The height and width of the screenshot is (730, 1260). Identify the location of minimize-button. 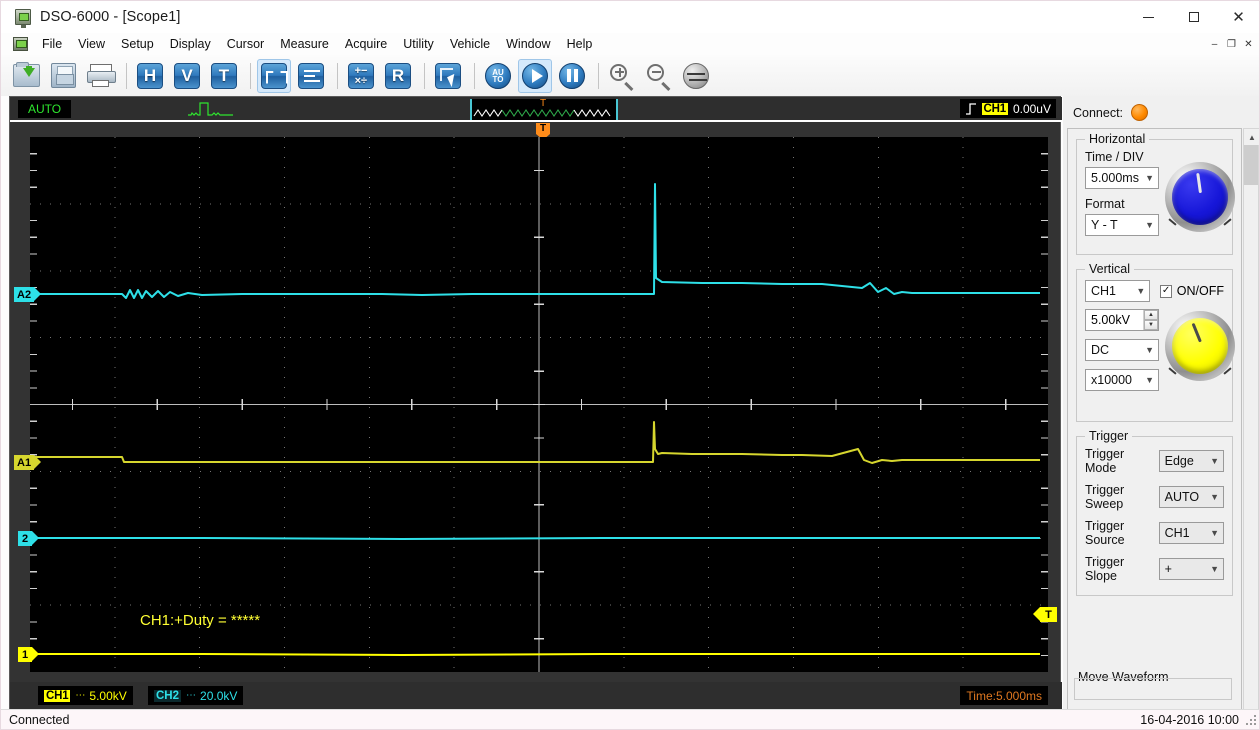
(1148, 17).